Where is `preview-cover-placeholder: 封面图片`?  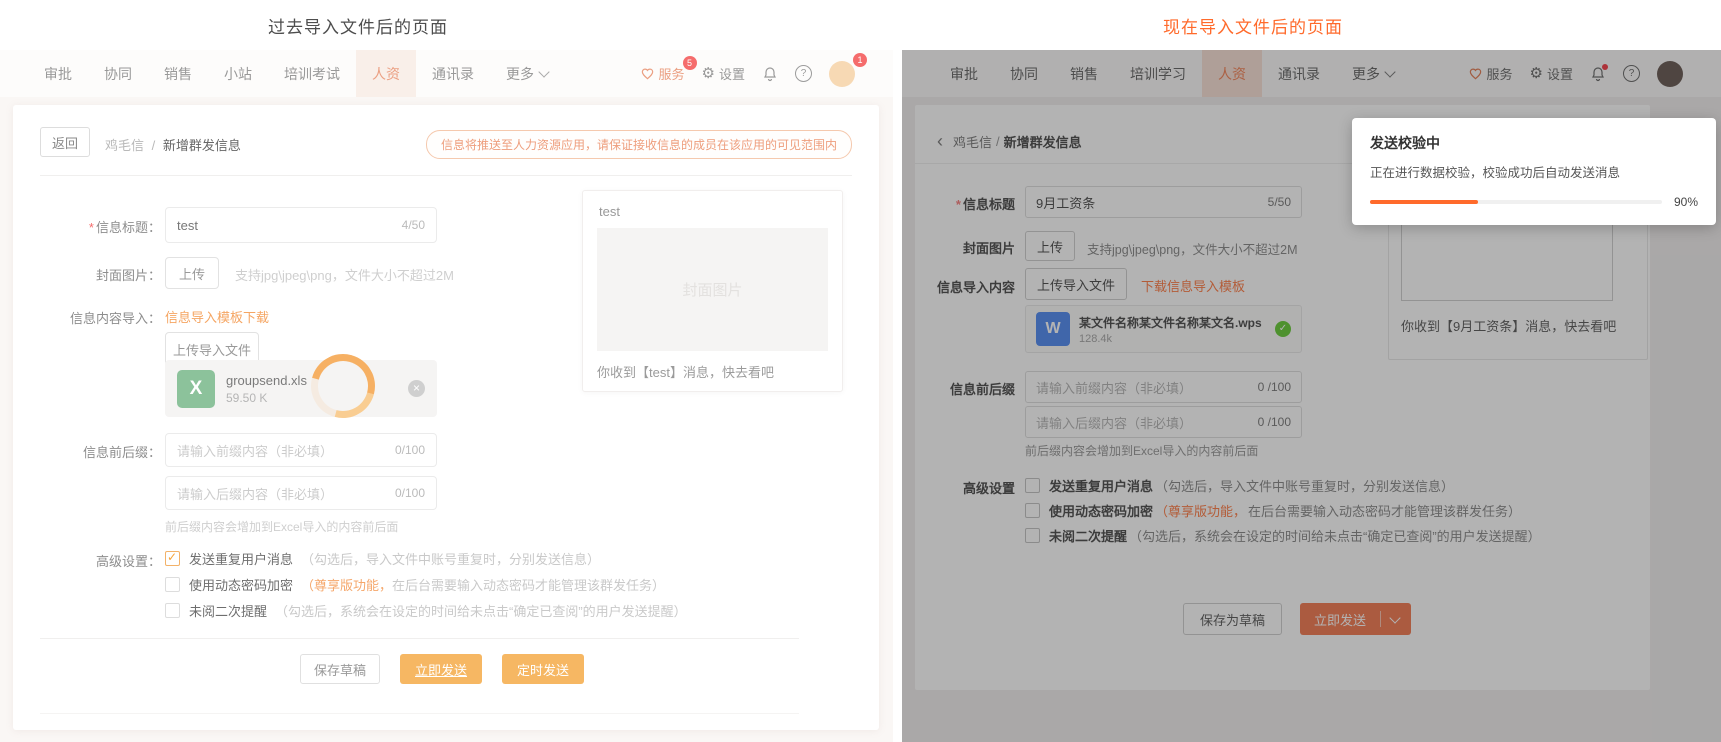
preview-cover-placeholder: 封面图片 is located at coordinates (712, 289).